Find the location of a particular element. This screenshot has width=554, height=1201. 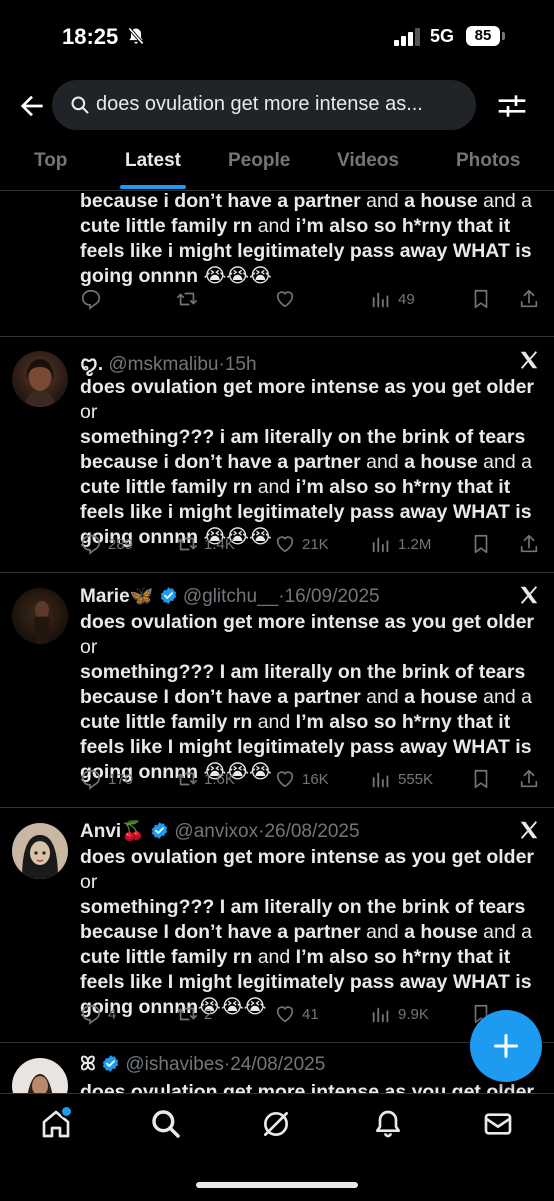

tab-people: People is located at coordinates (259, 161).